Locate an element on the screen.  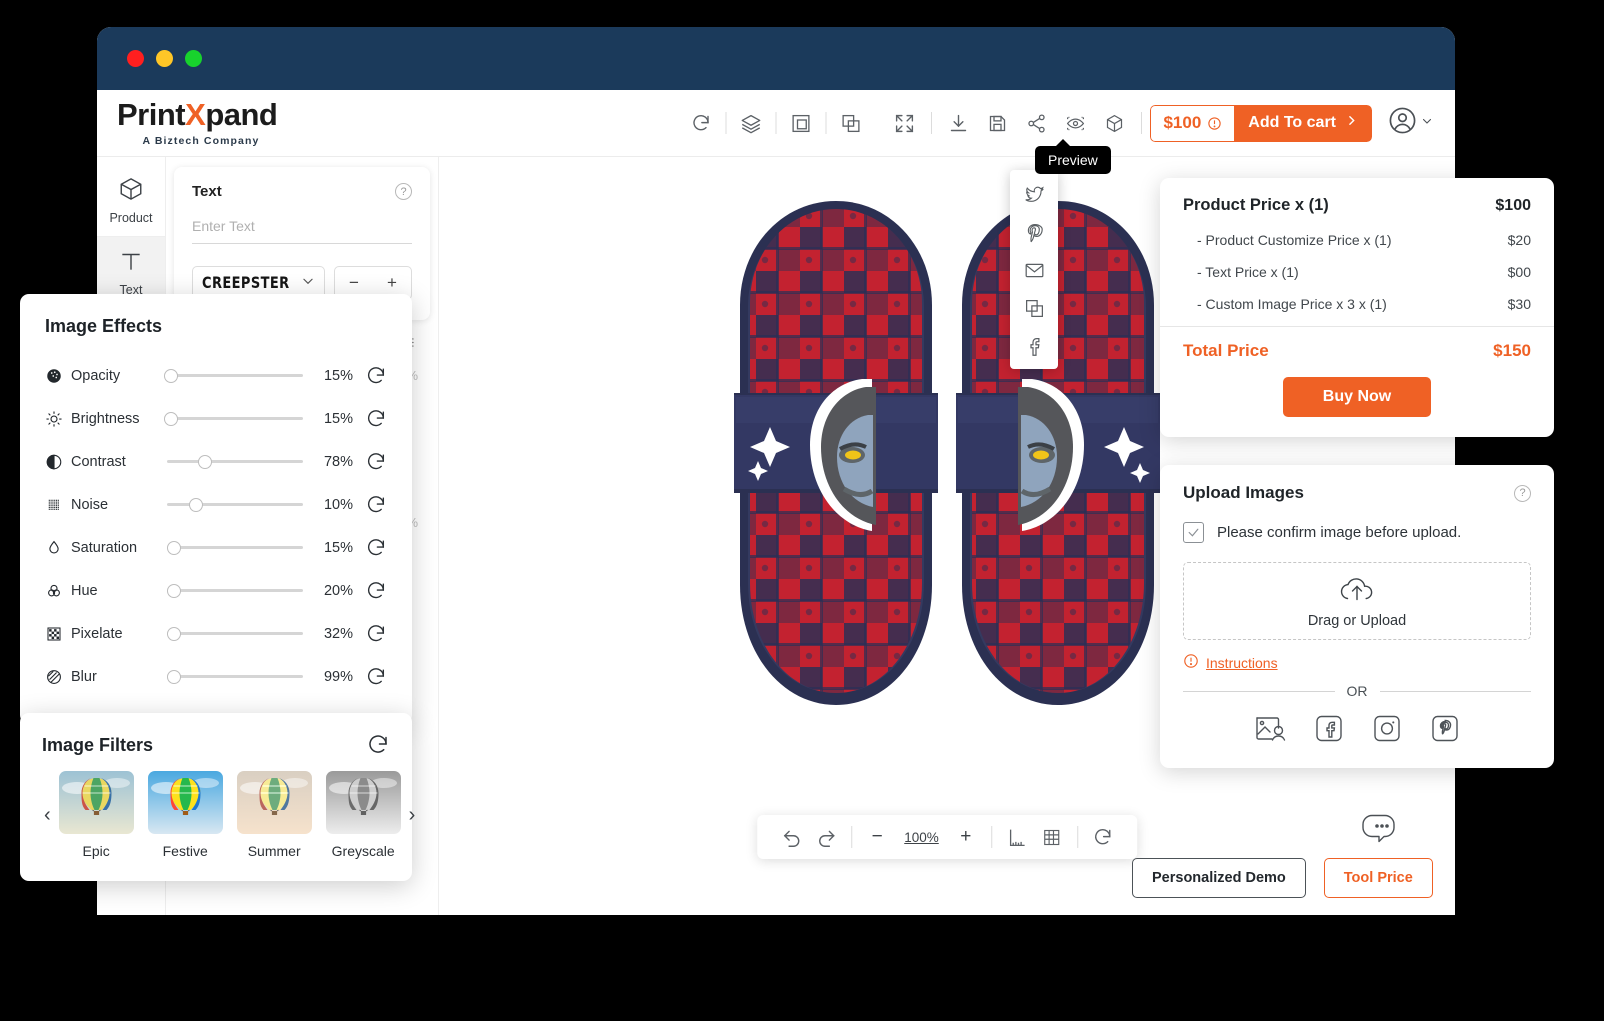
twitter-icon is located at coordinates (1034, 194).